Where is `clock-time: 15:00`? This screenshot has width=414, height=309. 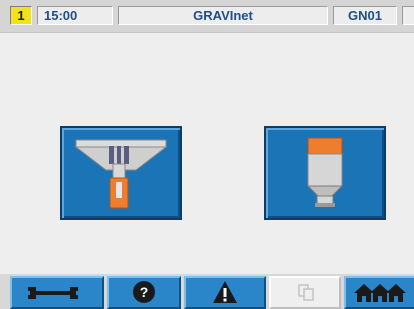
clock-time: 15:00 is located at coordinates (75, 15).